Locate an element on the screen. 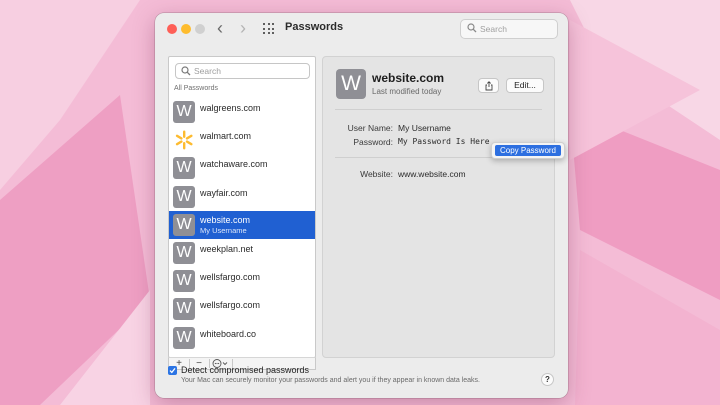 This screenshot has height=405, width=720. checkmark-icon is located at coordinates (172, 370).